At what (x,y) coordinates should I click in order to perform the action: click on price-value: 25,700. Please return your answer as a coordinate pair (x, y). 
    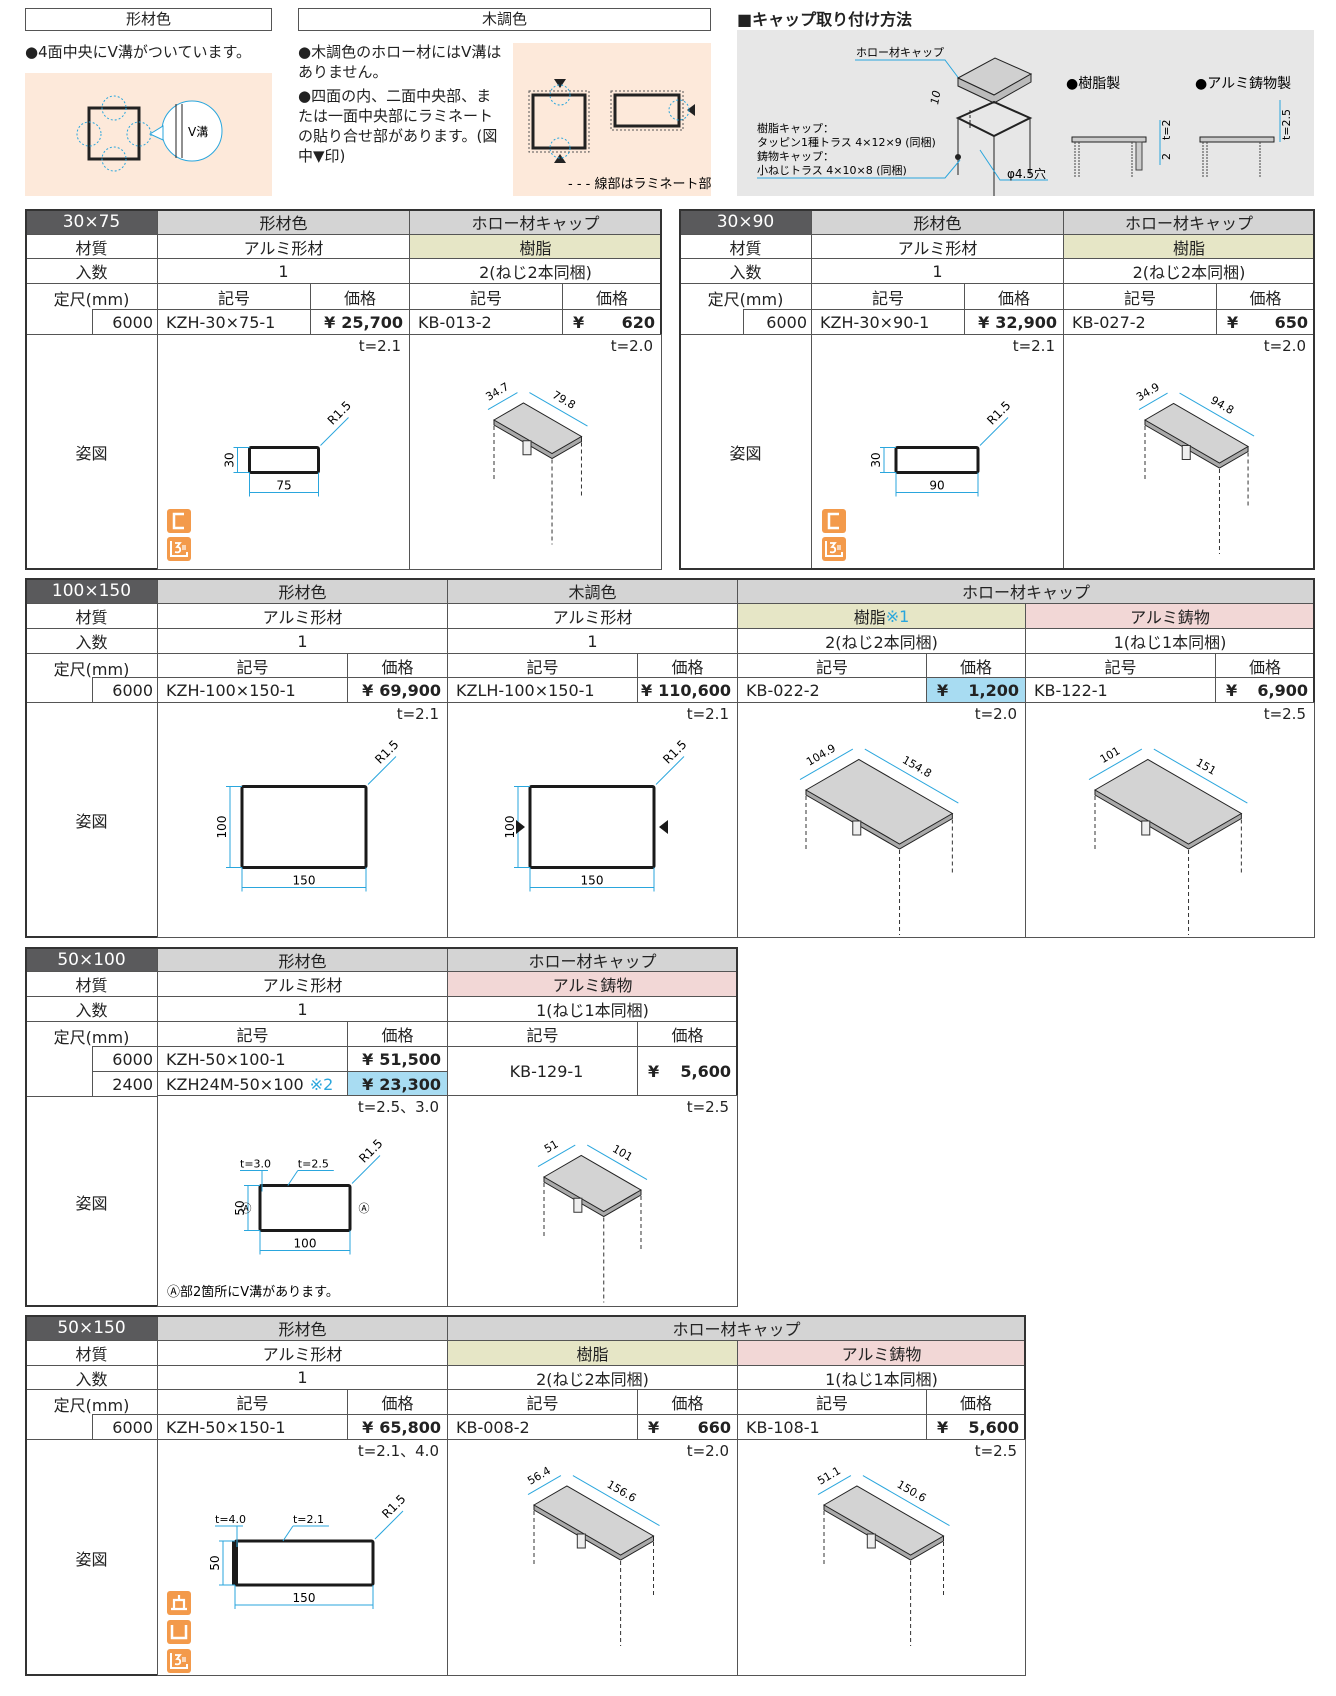
    Looking at the image, I should click on (372, 322).